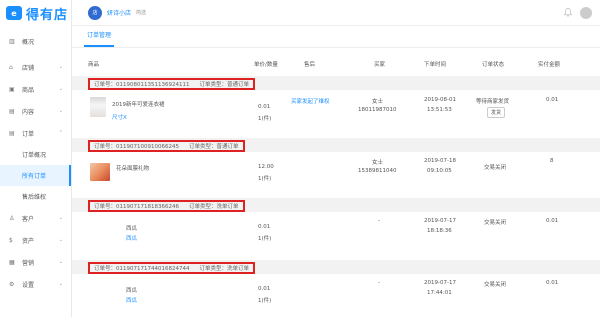 This screenshot has height=317, width=600. What do you see at coordinates (142, 84) in the screenshot?
I see `order-number: 订单号：011908011351136924111` at bounding box center [142, 84].